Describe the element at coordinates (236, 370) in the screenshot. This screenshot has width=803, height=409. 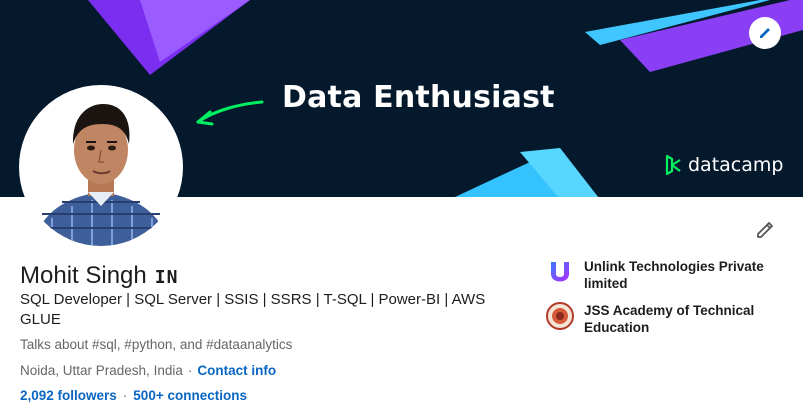
I see `contact-info-link: Contact info` at that location.